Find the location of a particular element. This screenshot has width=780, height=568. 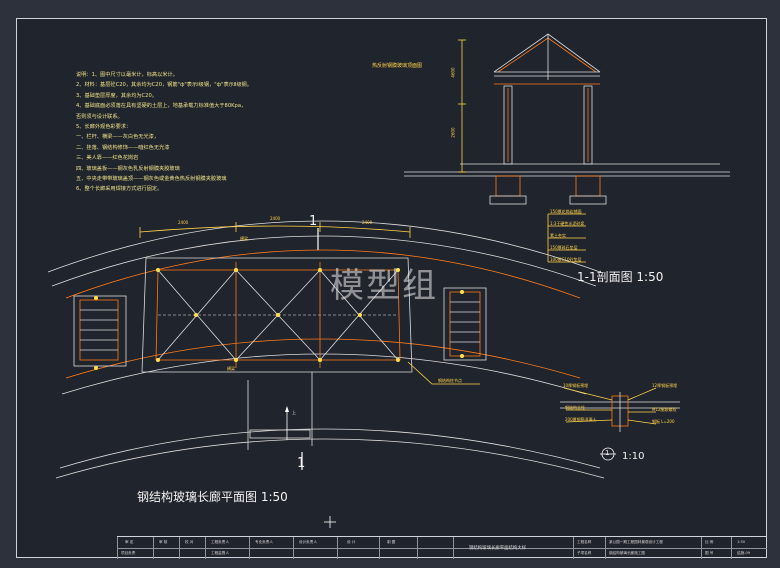

detail-label-left: 200厚钢筋混凝土 is located at coordinates (581, 419).